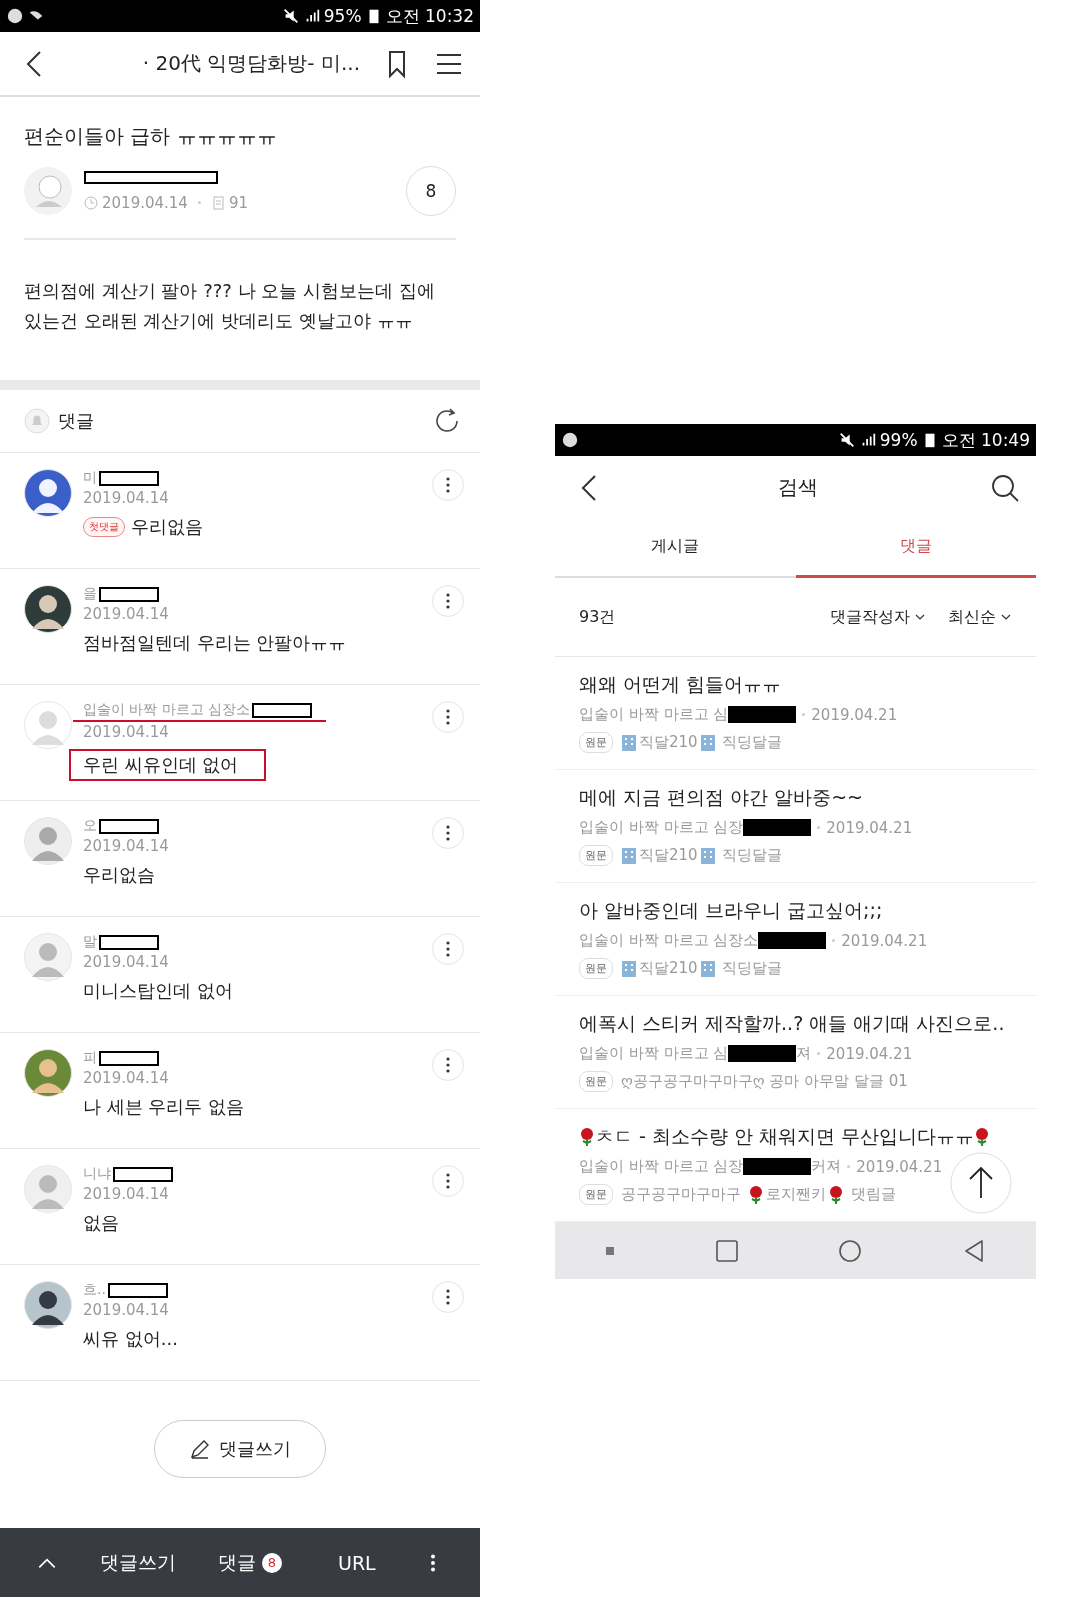 This screenshot has height=1597, width=1076. I want to click on comment-text: 없음, so click(101, 1223).